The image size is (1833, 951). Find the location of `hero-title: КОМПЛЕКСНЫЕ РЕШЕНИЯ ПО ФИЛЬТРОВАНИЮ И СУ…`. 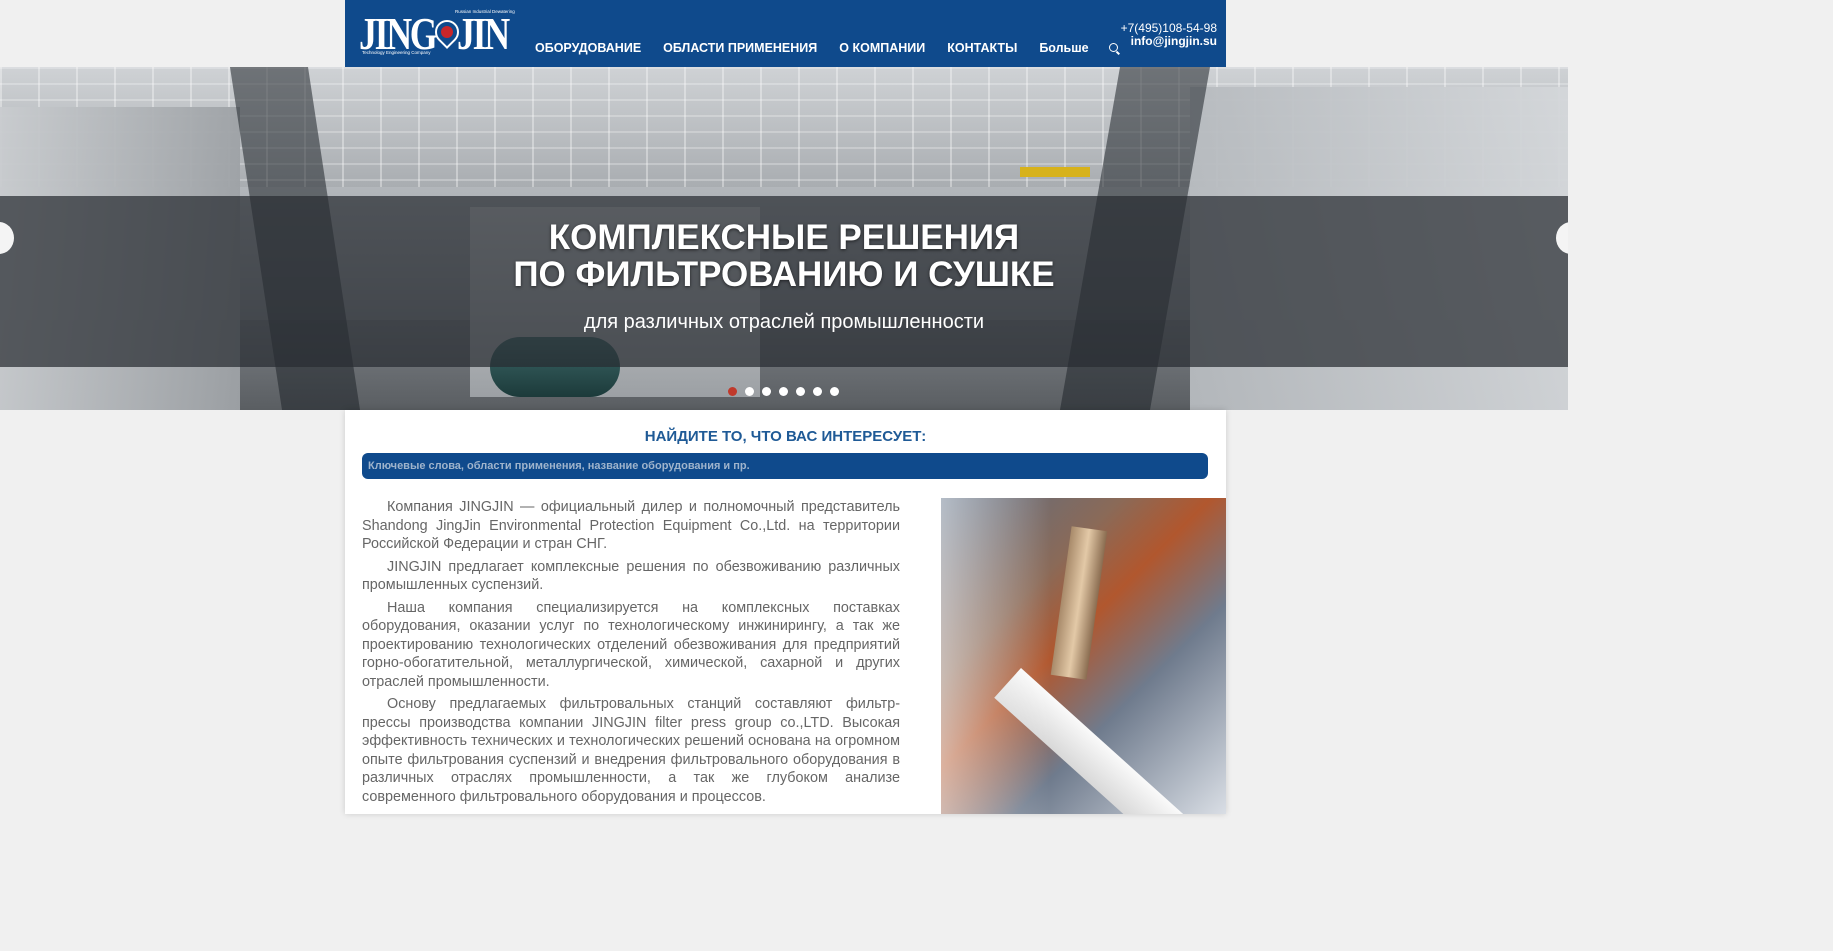

hero-title: КОМПЛЕКСНЫЕ РЕШЕНИЯ ПО ФИЛЬТРОВАНИЮ И СУ… is located at coordinates (784, 256).